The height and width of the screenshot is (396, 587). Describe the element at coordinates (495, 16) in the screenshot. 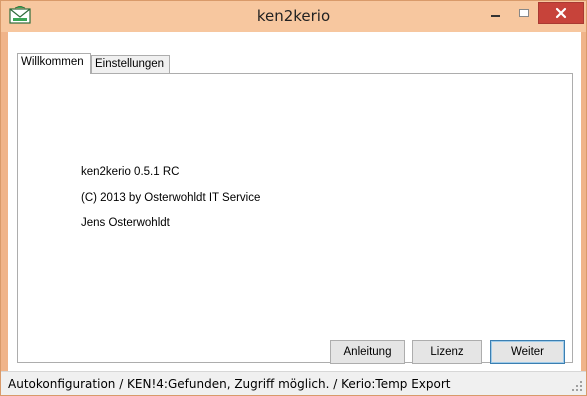

I see `minimize-icon` at that location.